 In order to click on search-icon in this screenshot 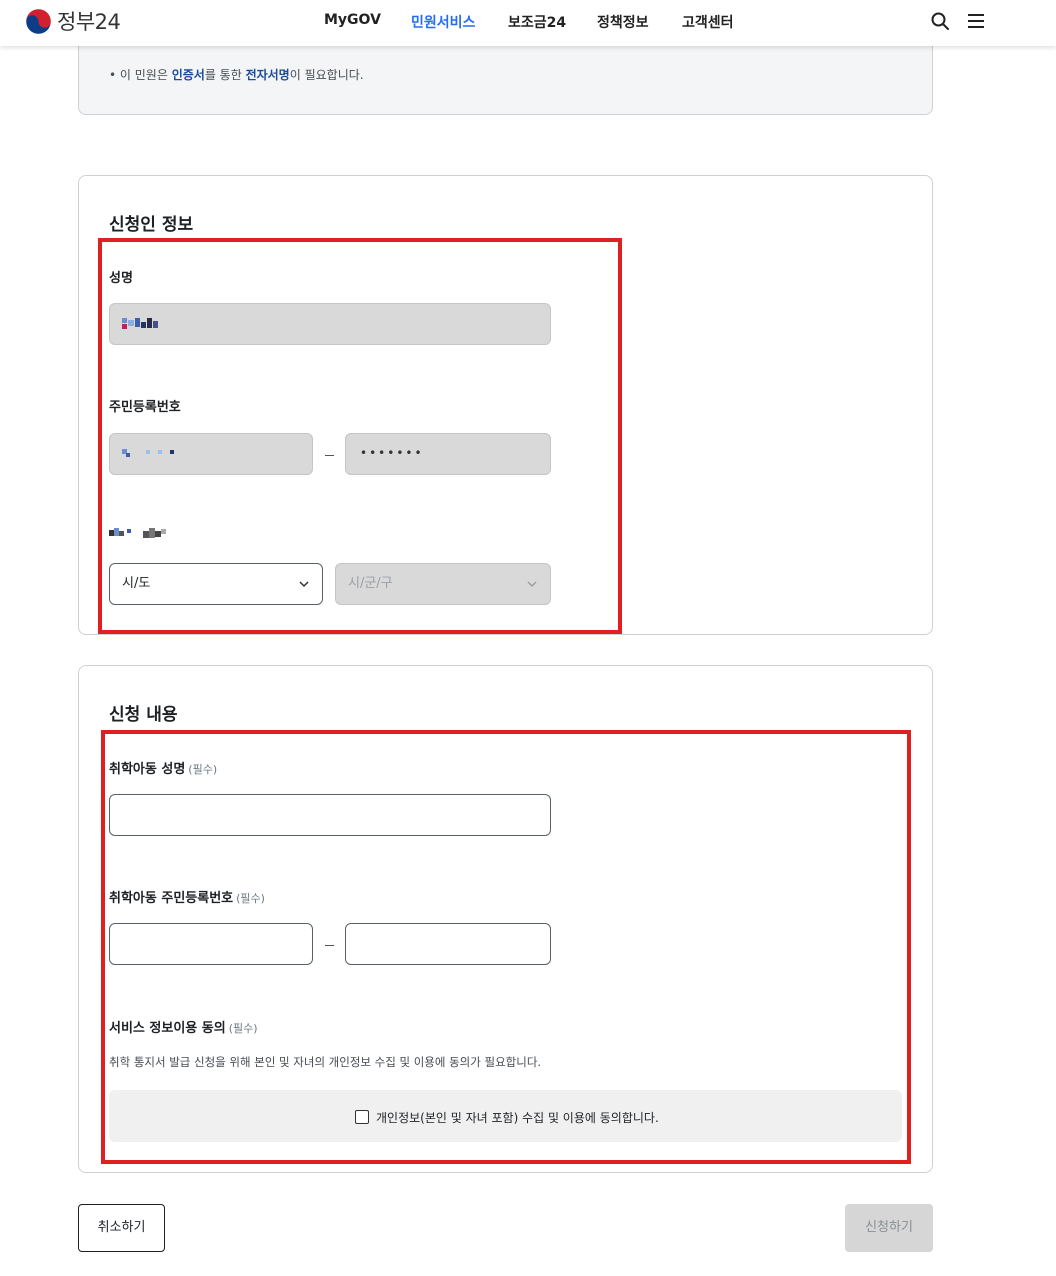, I will do `click(940, 21)`.